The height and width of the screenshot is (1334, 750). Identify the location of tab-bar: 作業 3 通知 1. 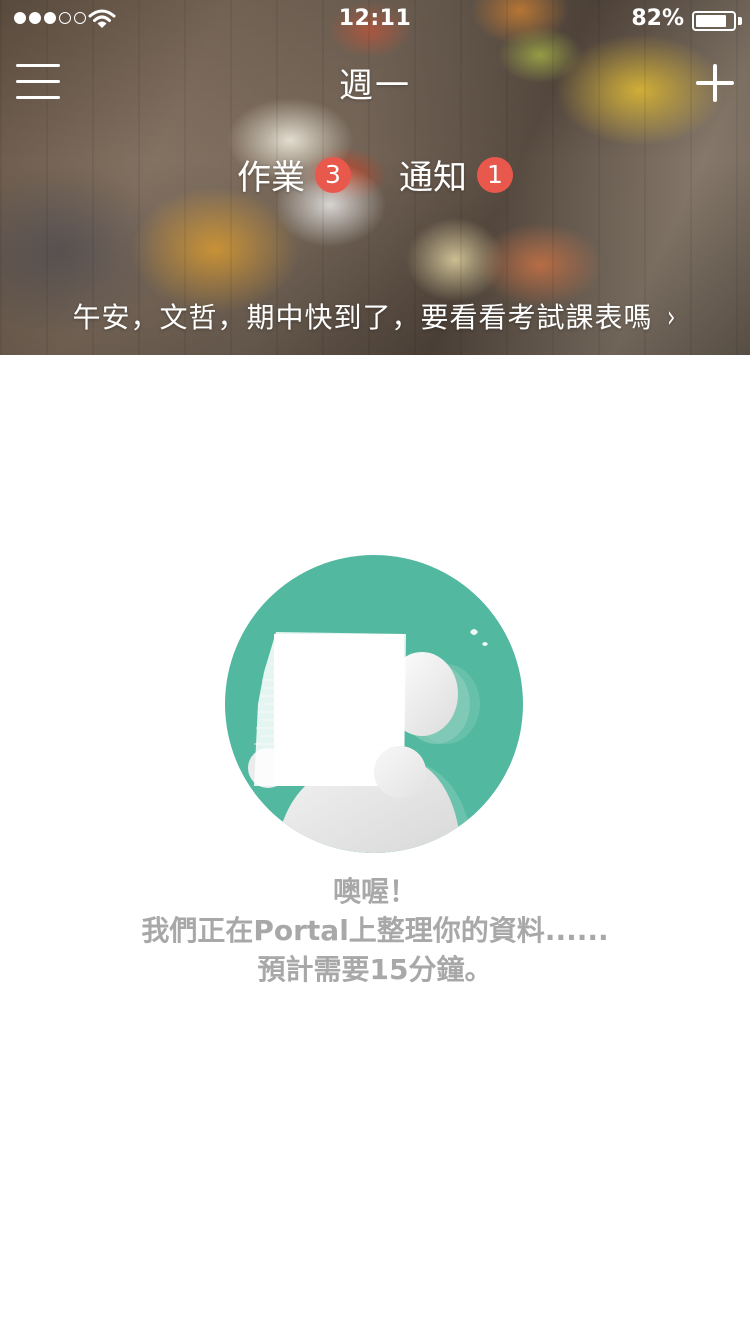
(375, 174).